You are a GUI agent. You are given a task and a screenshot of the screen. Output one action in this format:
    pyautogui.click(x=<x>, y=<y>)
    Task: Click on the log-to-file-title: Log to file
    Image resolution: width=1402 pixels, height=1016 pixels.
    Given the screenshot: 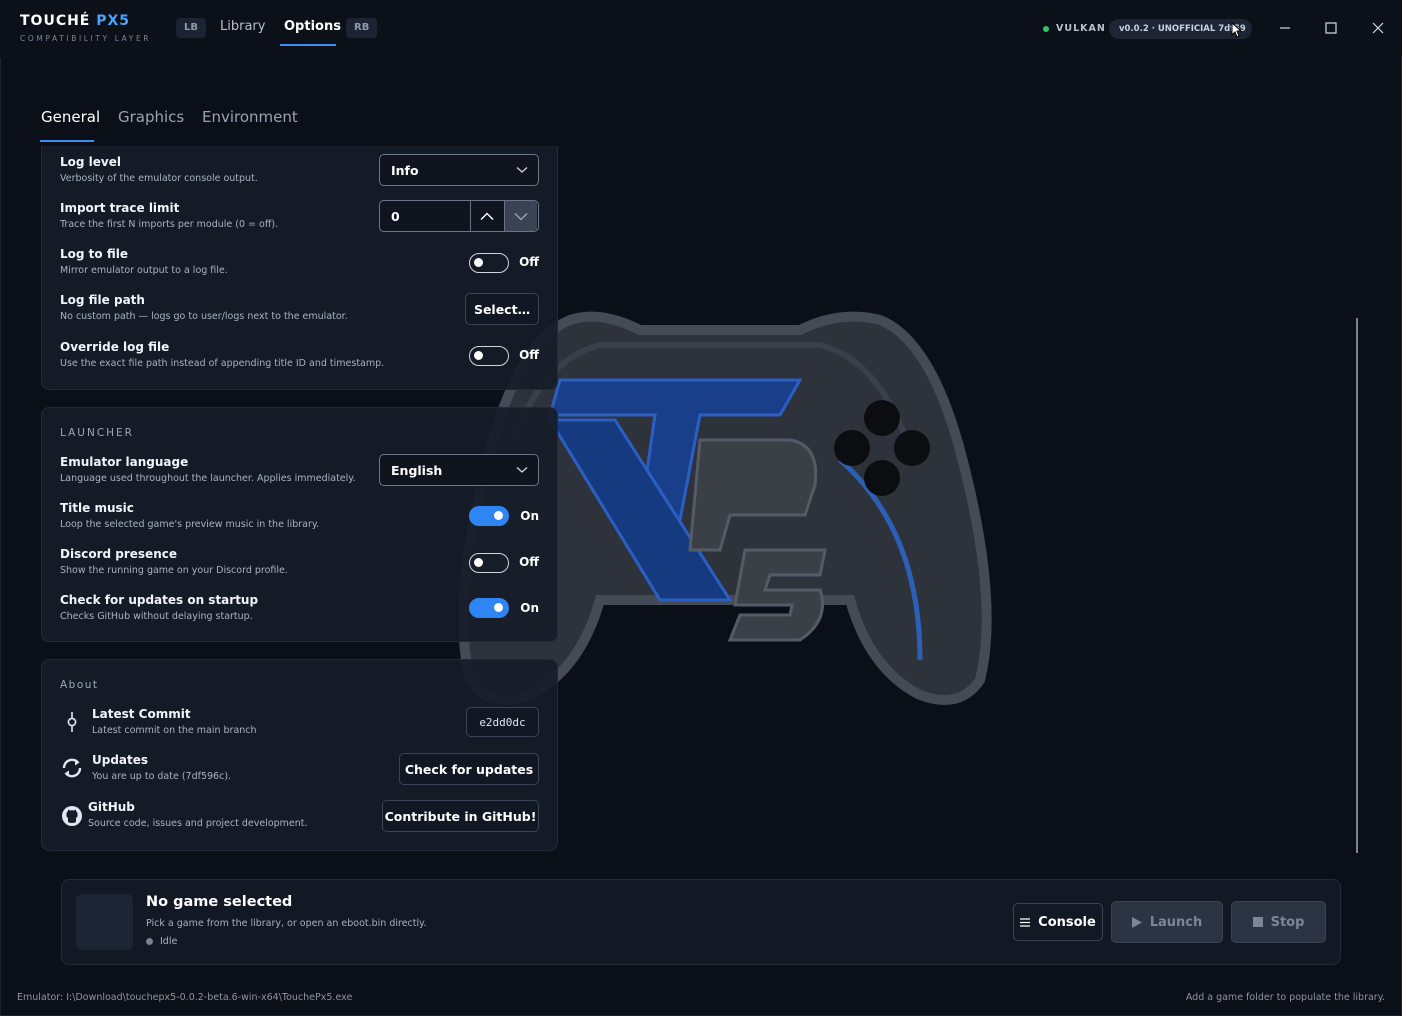 What is the action you would take?
    pyautogui.click(x=94, y=254)
    